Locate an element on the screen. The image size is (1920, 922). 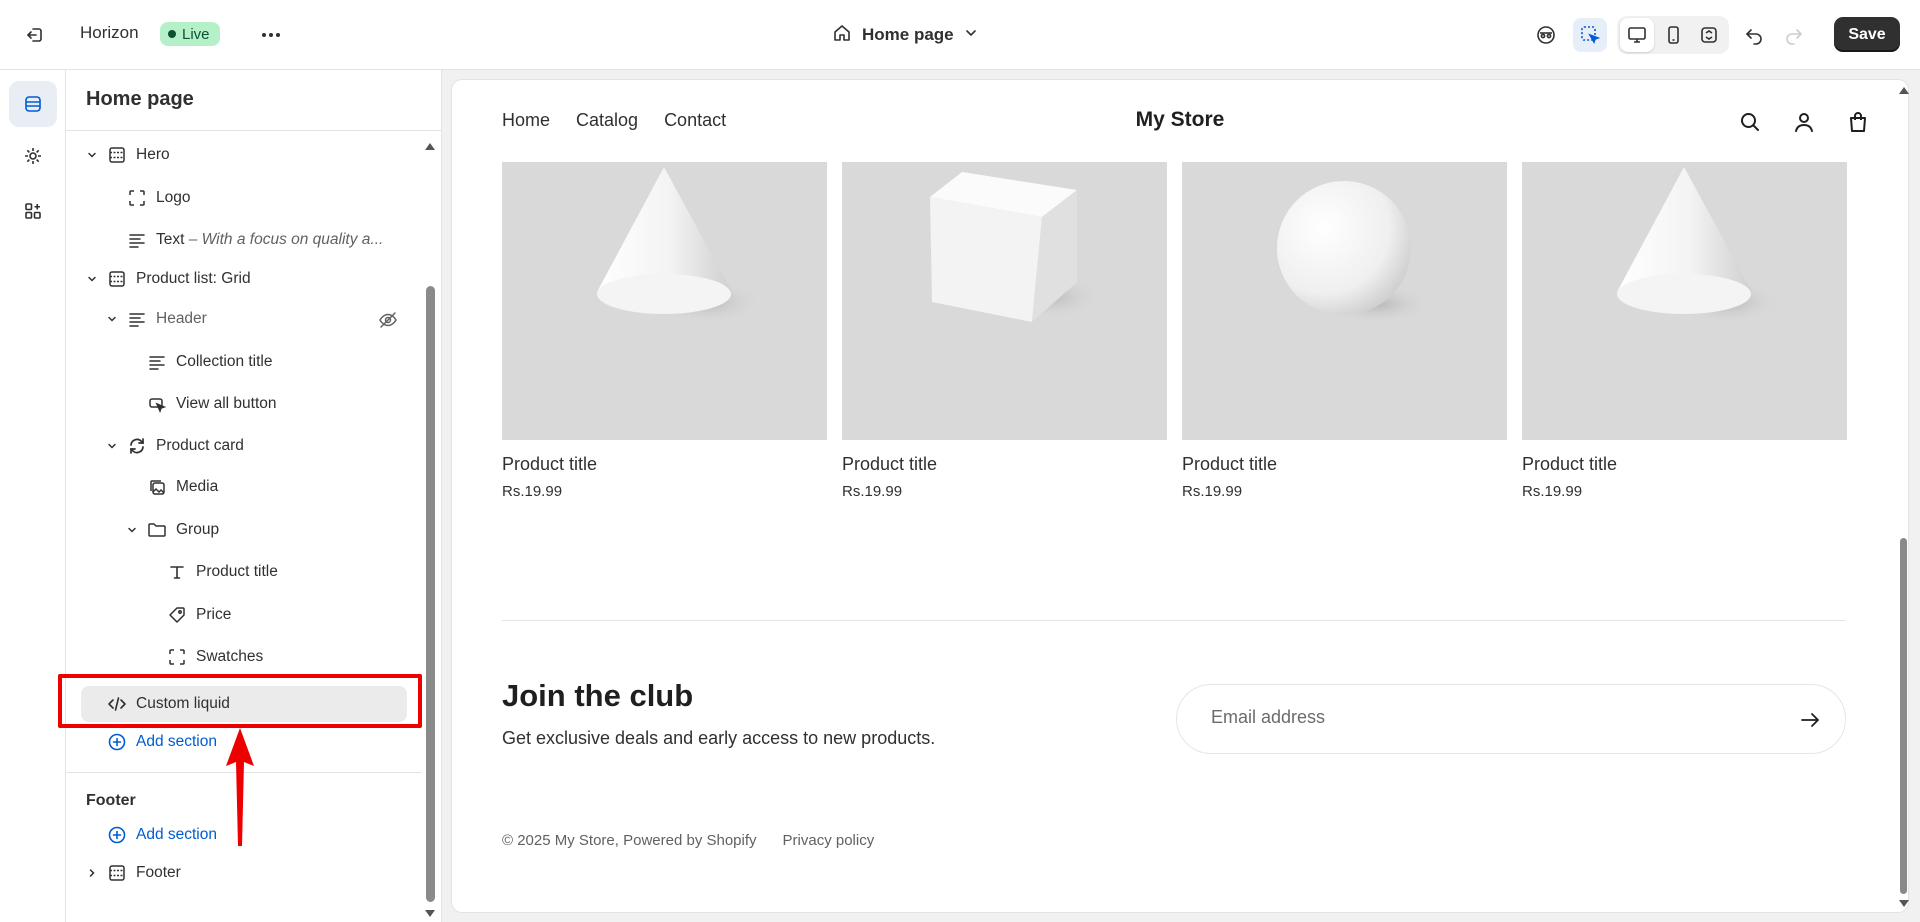
save-button: Save is located at coordinates (1867, 34).